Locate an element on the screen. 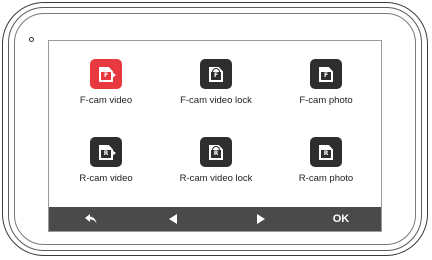 The image size is (432, 260). back-button is located at coordinates (91, 219).